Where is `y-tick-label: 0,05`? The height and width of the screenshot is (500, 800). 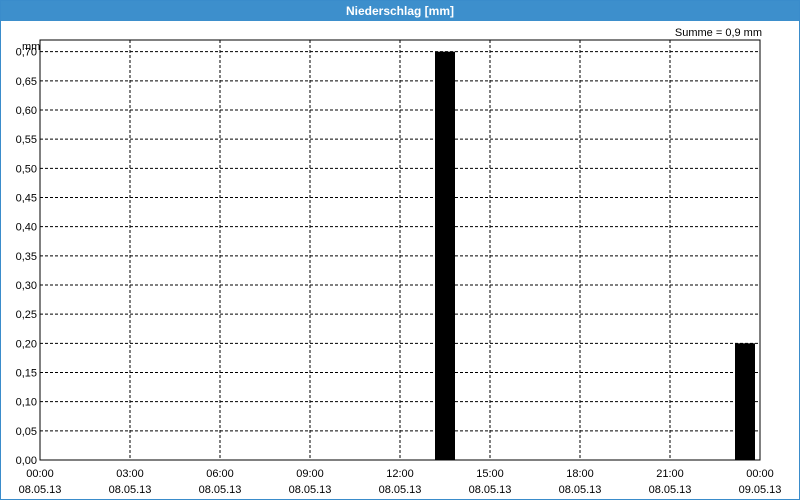
y-tick-label: 0,05 is located at coordinates (26, 432).